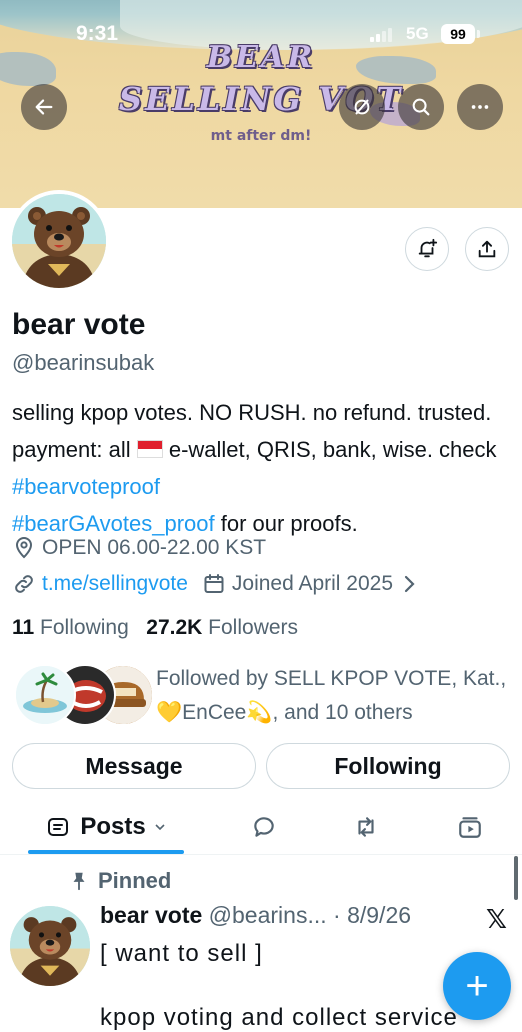  I want to click on link-icon, so click(24, 584).